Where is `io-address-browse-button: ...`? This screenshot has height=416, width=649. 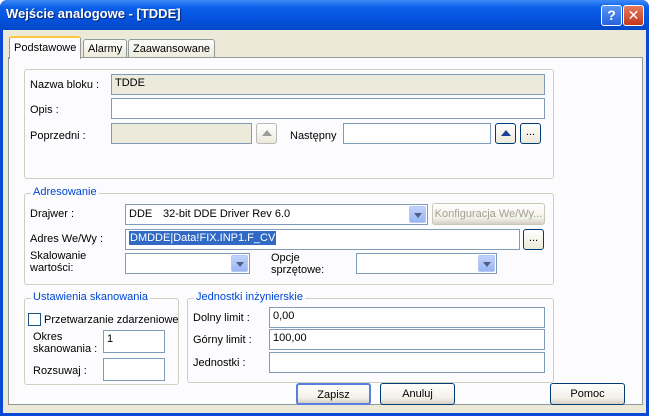
io-address-browse-button: ... is located at coordinates (533, 239).